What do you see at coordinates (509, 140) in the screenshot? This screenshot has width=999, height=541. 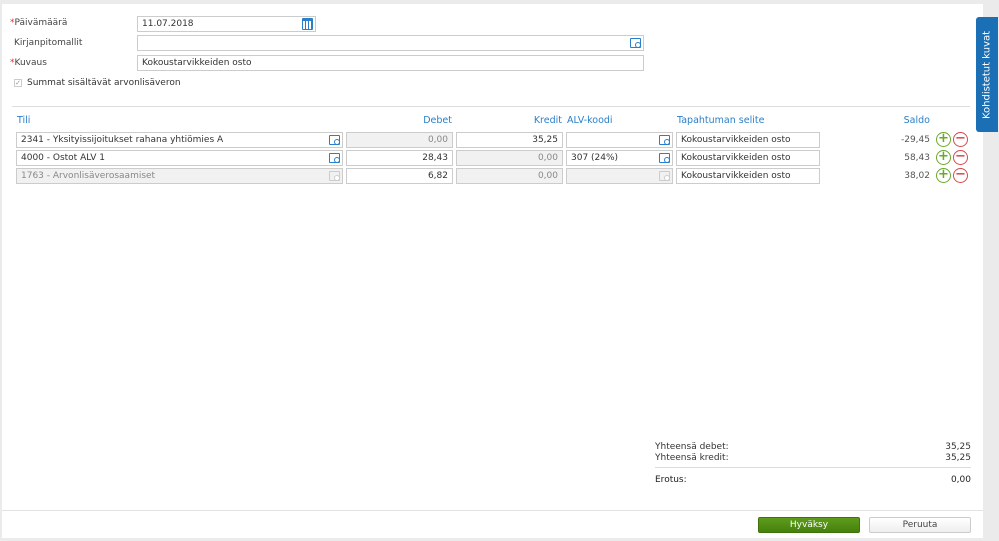 I see `credit-input: 35,25` at bounding box center [509, 140].